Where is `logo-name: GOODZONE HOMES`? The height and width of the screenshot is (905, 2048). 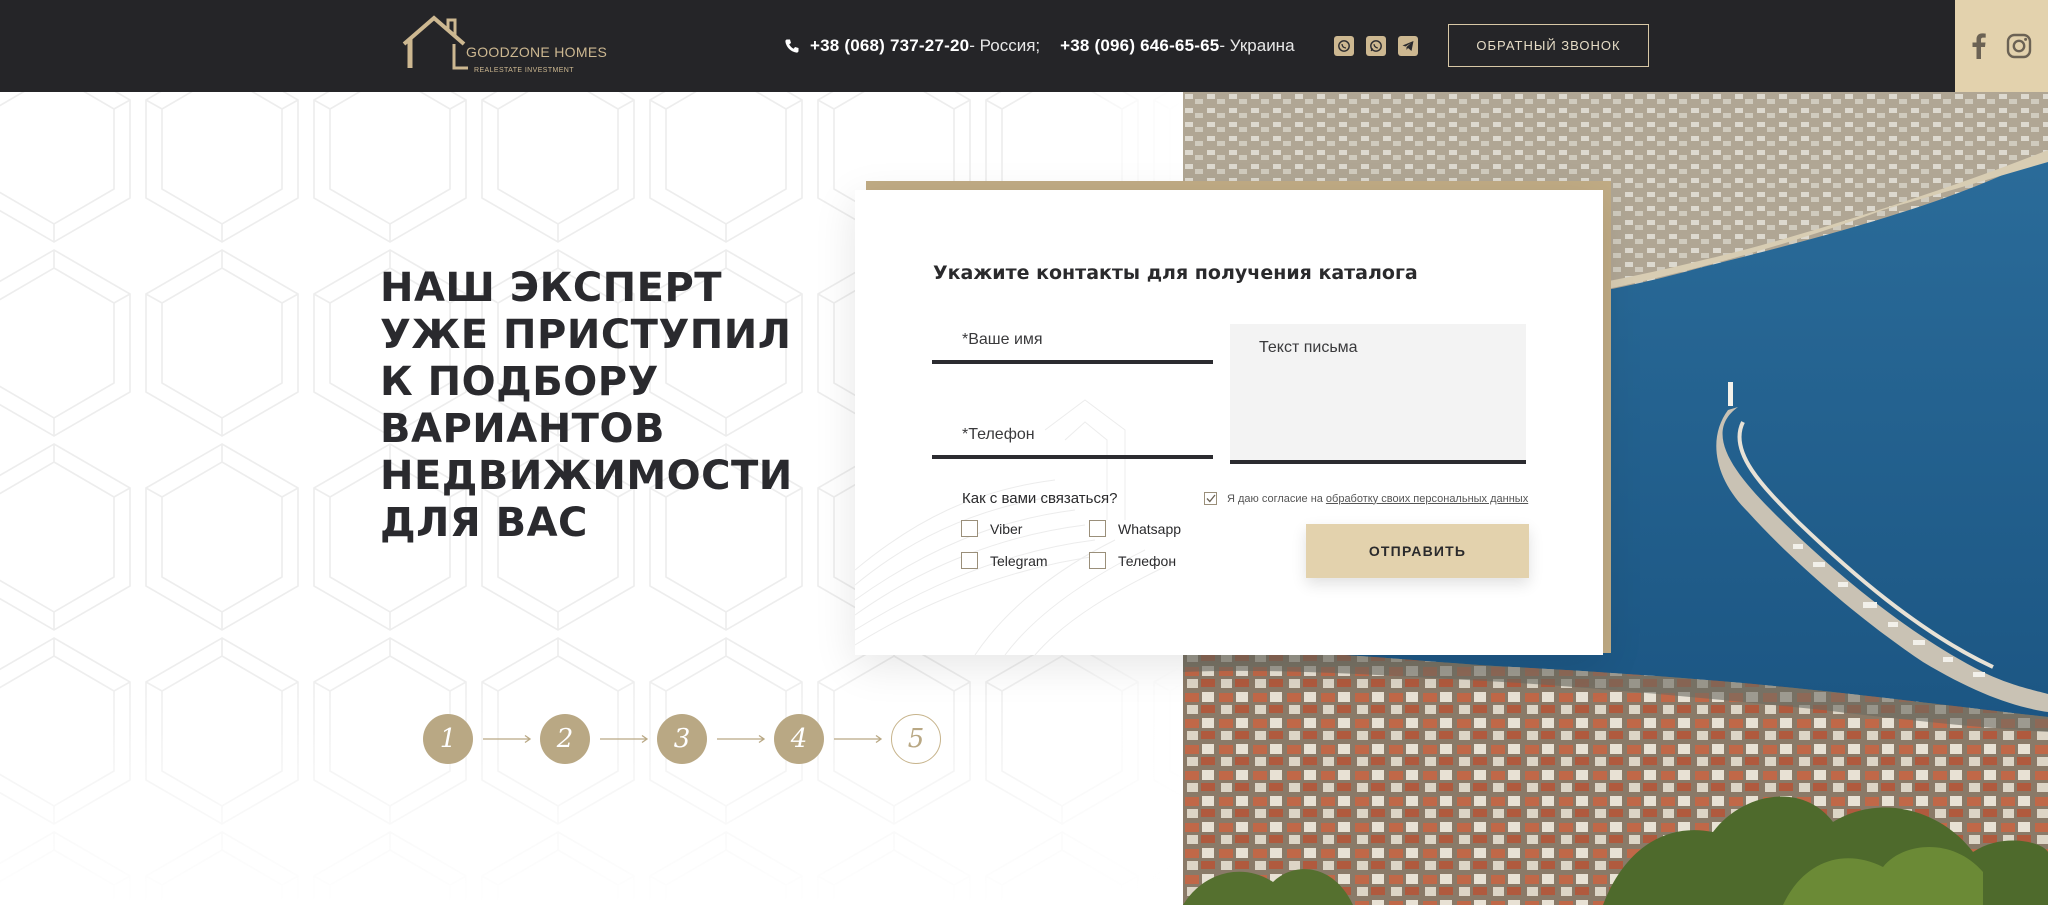
logo-name: GOODZONE HOMES is located at coordinates (537, 52).